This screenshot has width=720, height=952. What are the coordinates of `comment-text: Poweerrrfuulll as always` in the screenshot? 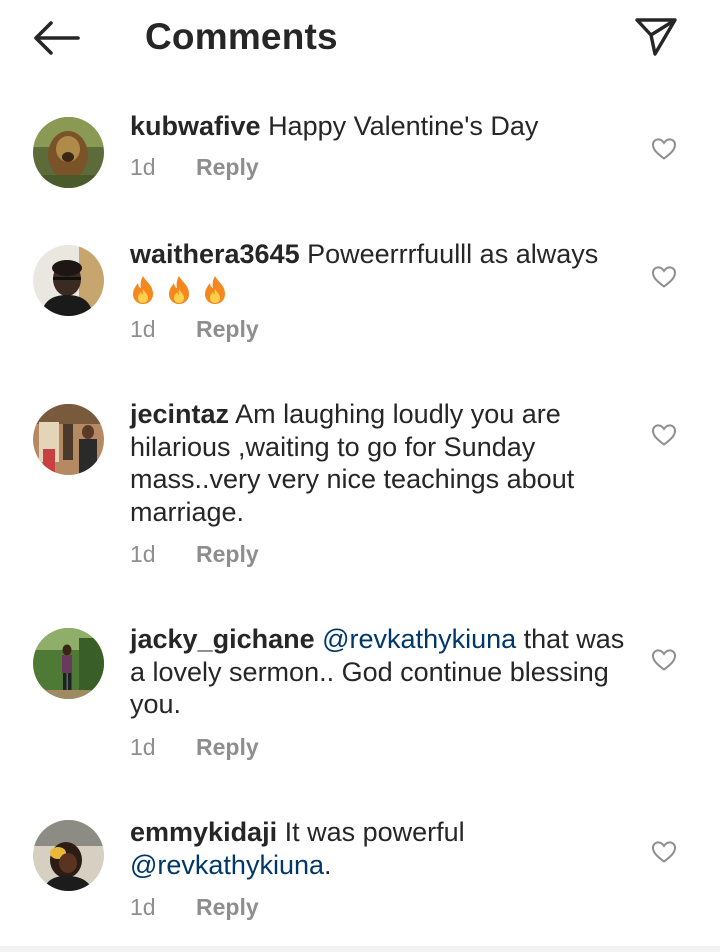 It's located at (453, 254).